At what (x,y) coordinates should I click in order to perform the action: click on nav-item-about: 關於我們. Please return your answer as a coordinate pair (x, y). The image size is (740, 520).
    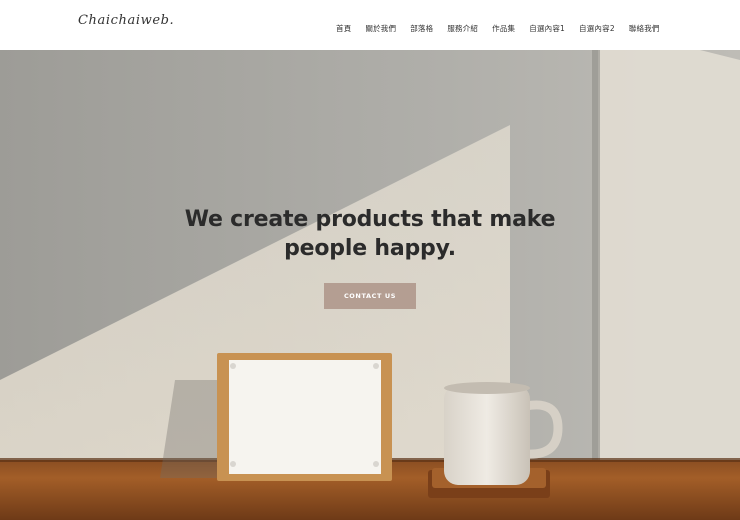
    Looking at the image, I should click on (380, 25).